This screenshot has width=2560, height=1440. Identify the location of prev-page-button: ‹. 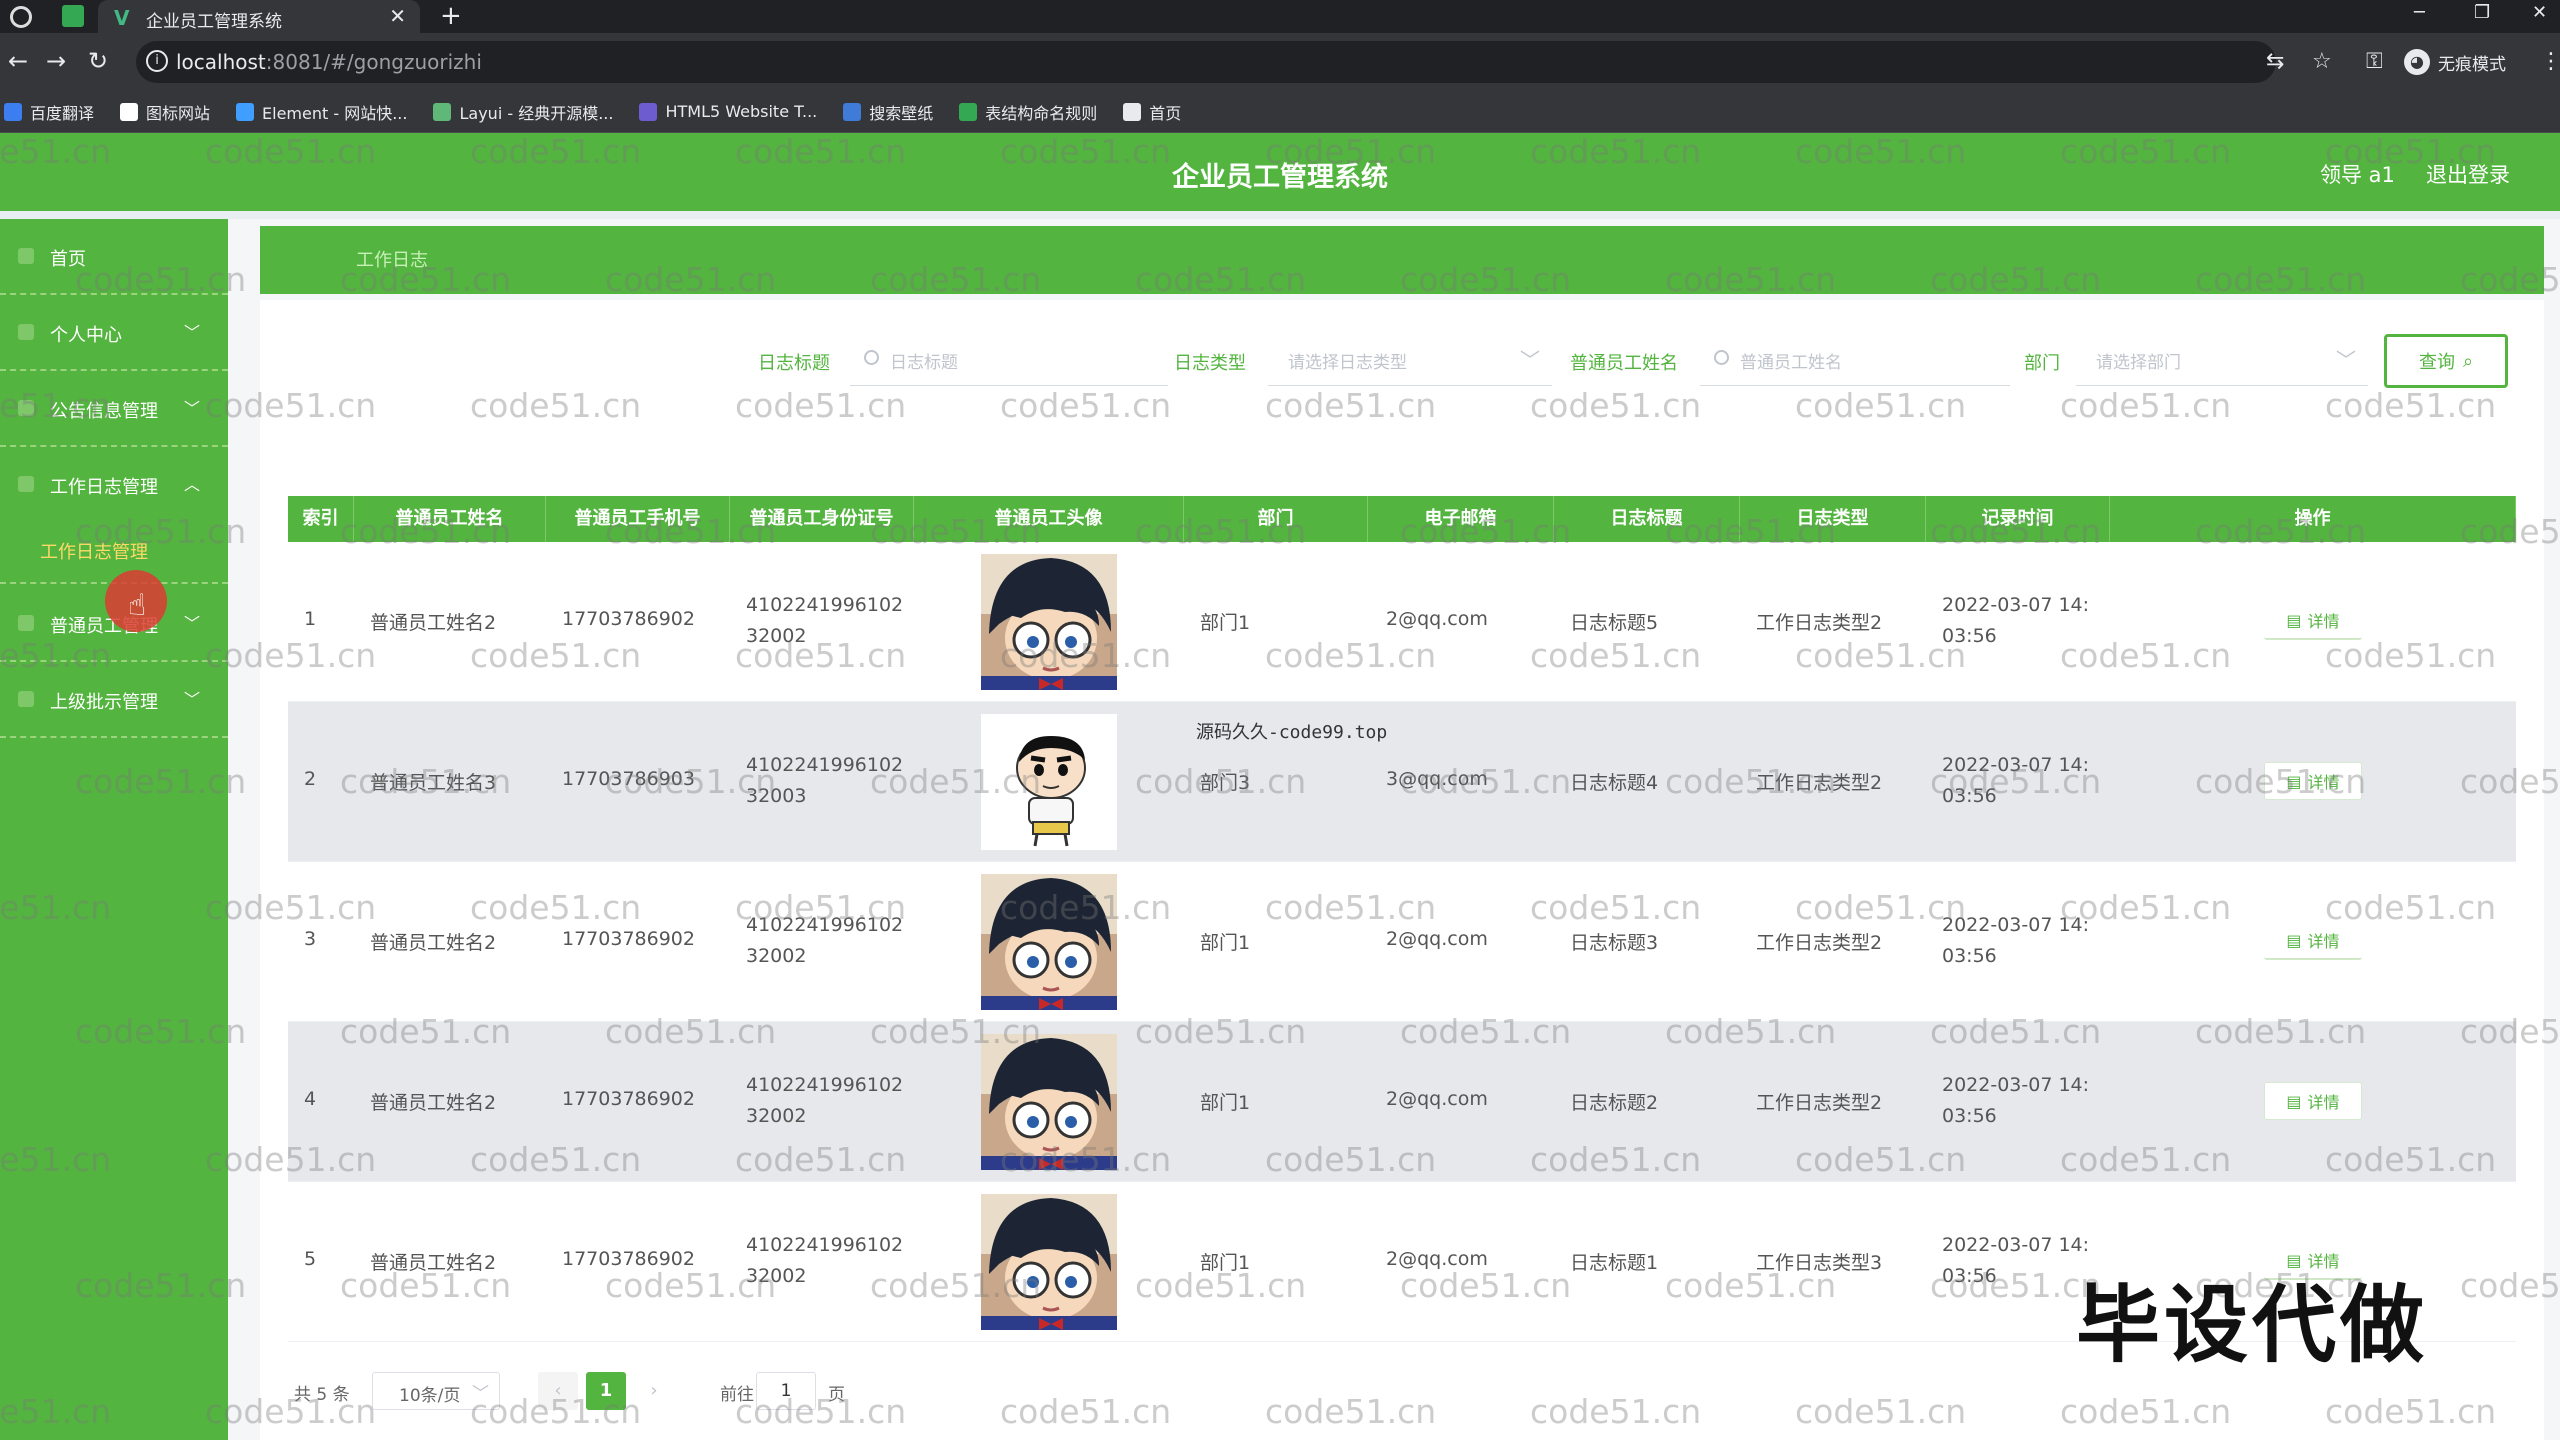
(558, 1391).